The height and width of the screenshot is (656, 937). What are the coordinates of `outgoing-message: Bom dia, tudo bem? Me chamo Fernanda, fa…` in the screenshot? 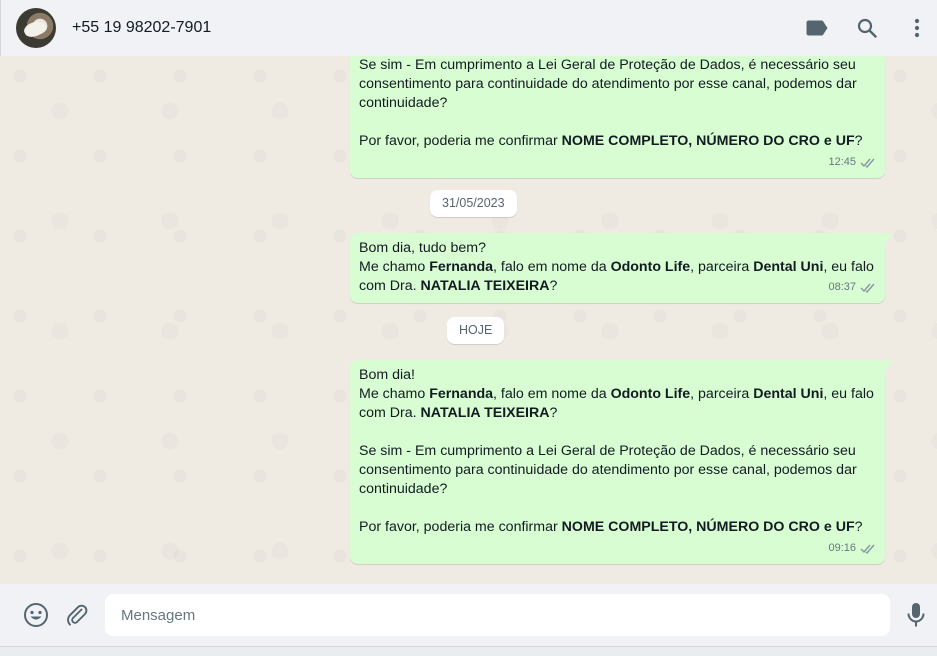 It's located at (621, 268).